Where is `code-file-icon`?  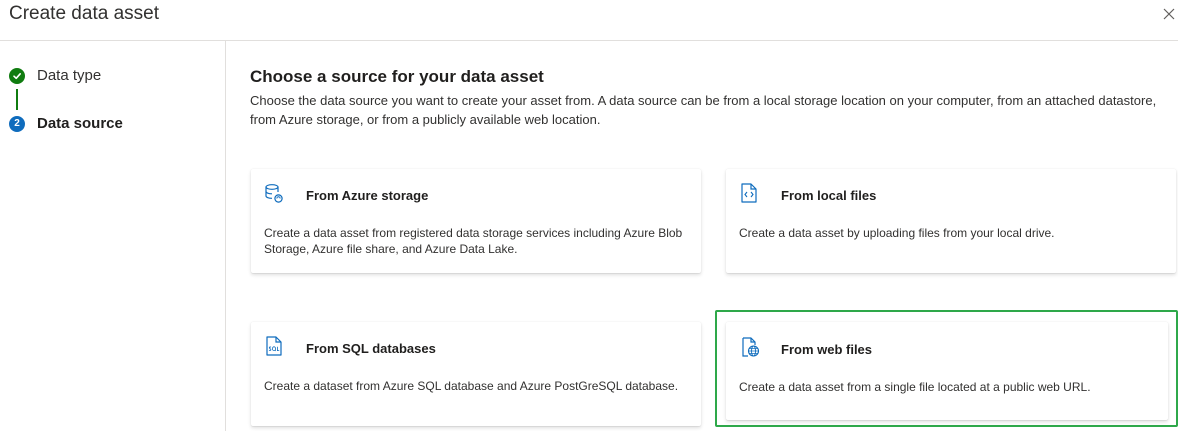
code-file-icon is located at coordinates (749, 193).